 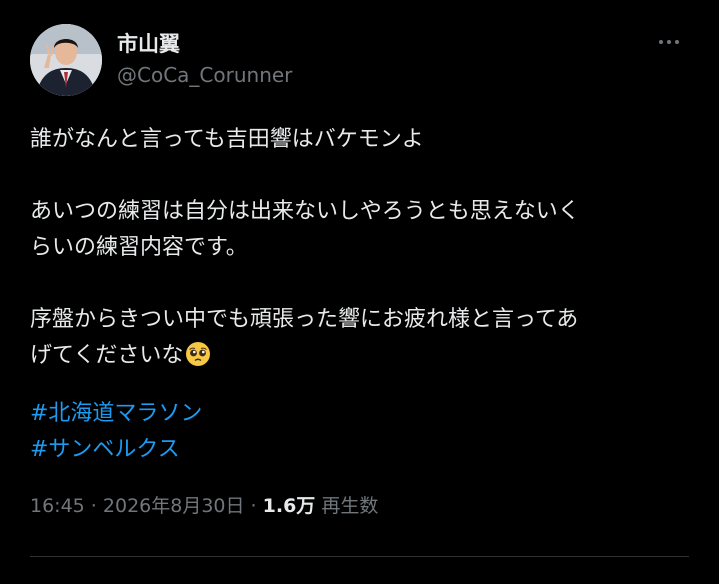 What do you see at coordinates (359, 556) in the screenshot?
I see `divider` at bounding box center [359, 556].